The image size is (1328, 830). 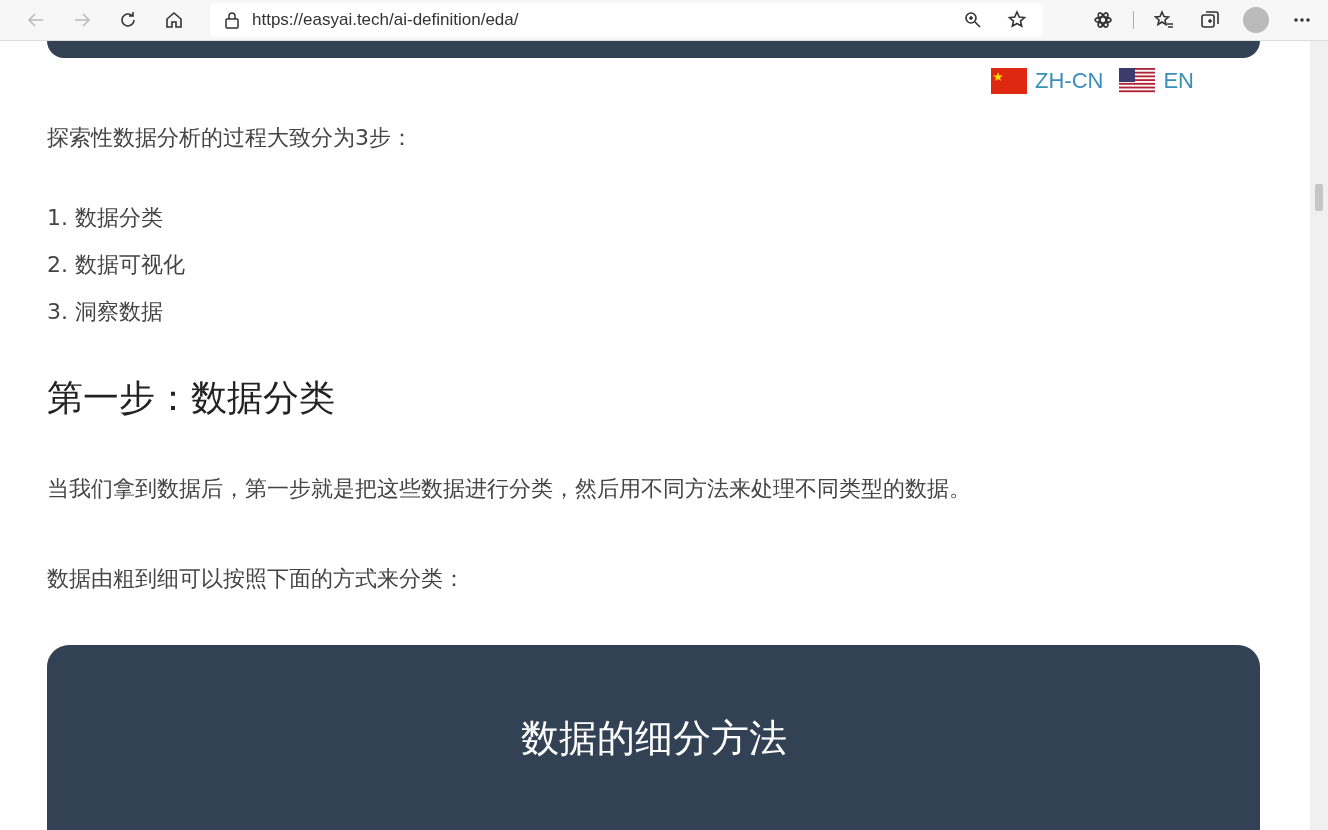 I want to click on language-link: ZH-CN, so click(x=1047, y=81).